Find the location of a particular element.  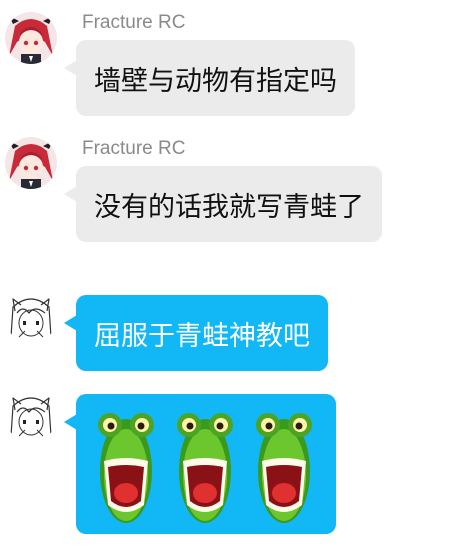

message-bubble: 没有的话我就写青蛙了 is located at coordinates (229, 204).